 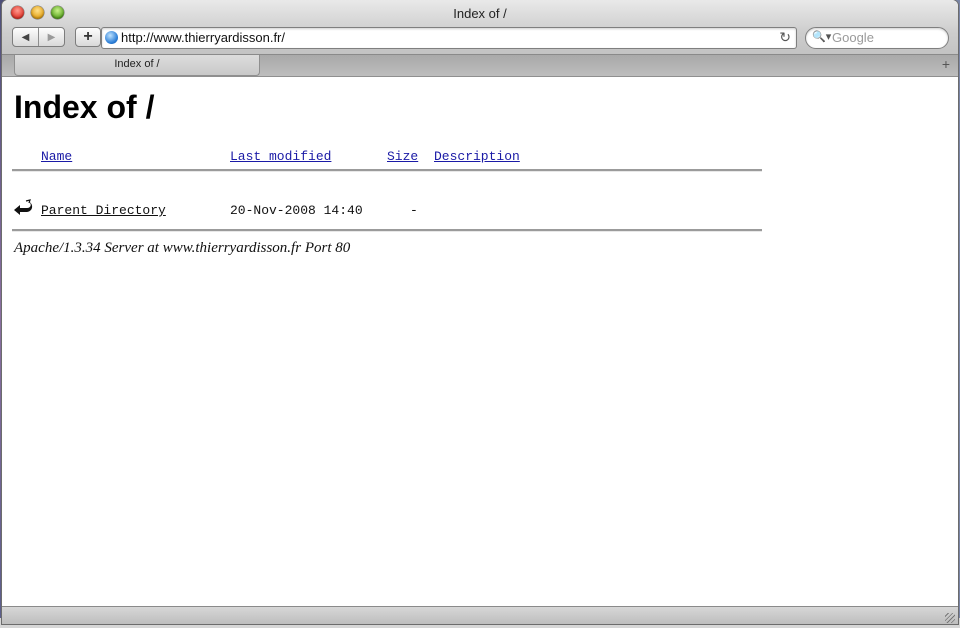 What do you see at coordinates (477, 156) in the screenshot?
I see `column-header-description: Description` at bounding box center [477, 156].